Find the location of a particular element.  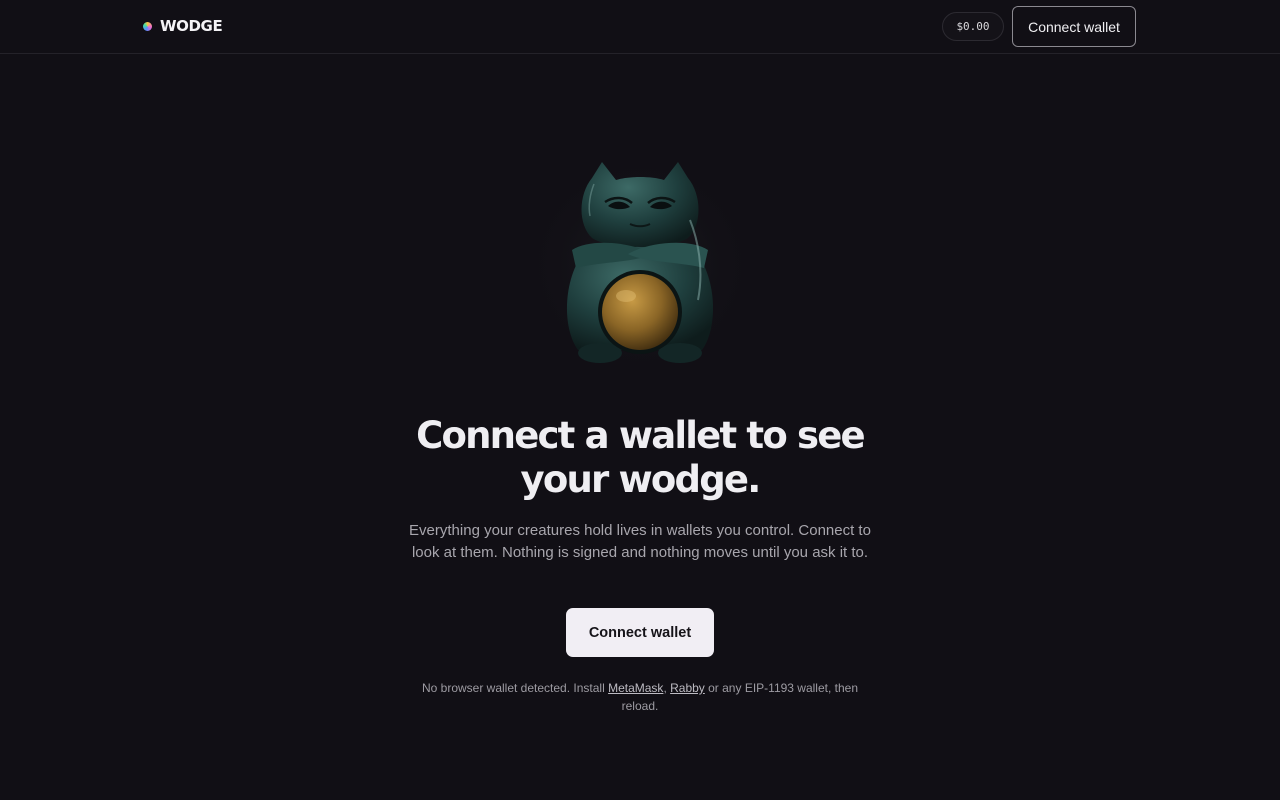

rabby-link: Rabby is located at coordinates (687, 688).